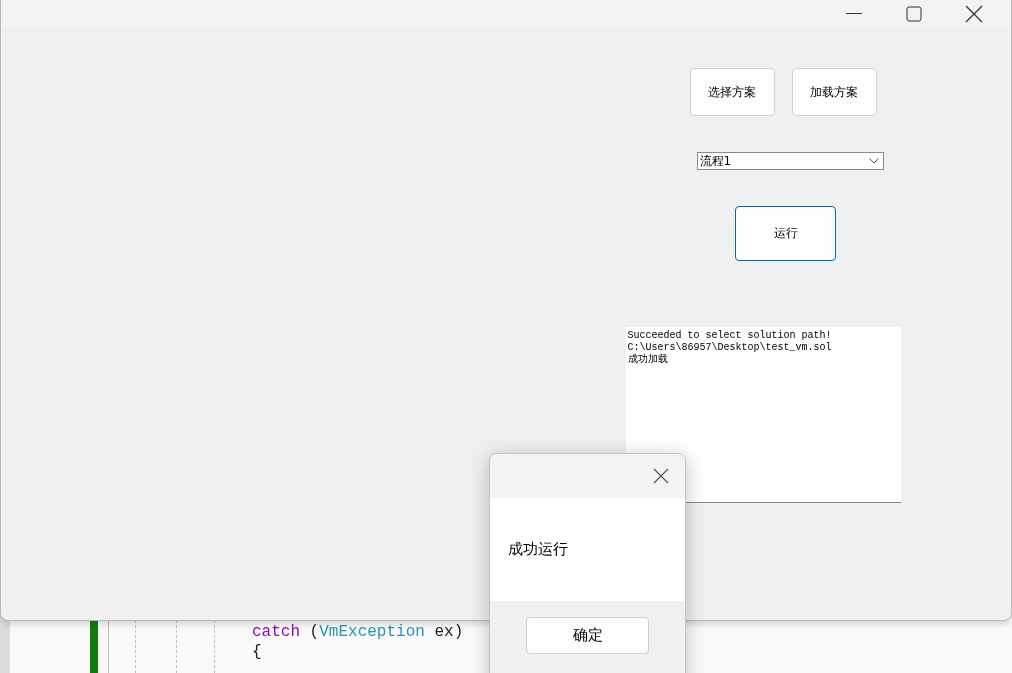  I want to click on scheme-button: 选择方案, so click(732, 92).